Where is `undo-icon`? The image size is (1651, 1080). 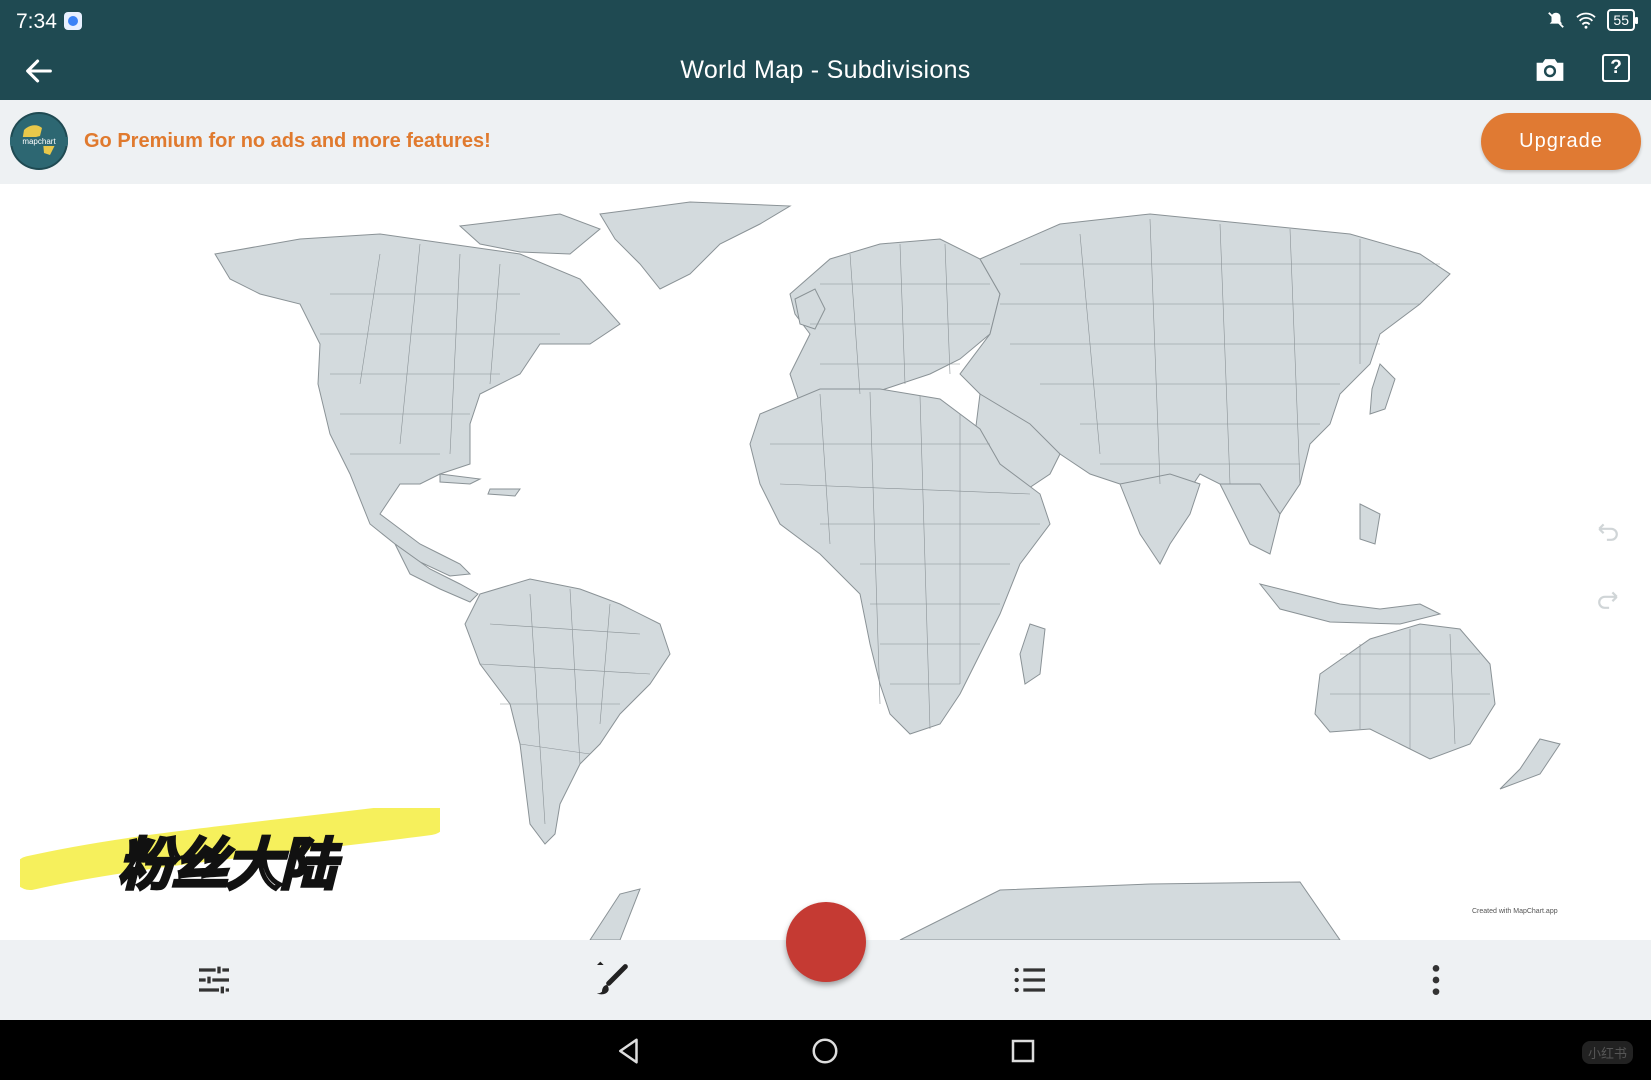 undo-icon is located at coordinates (1608, 531).